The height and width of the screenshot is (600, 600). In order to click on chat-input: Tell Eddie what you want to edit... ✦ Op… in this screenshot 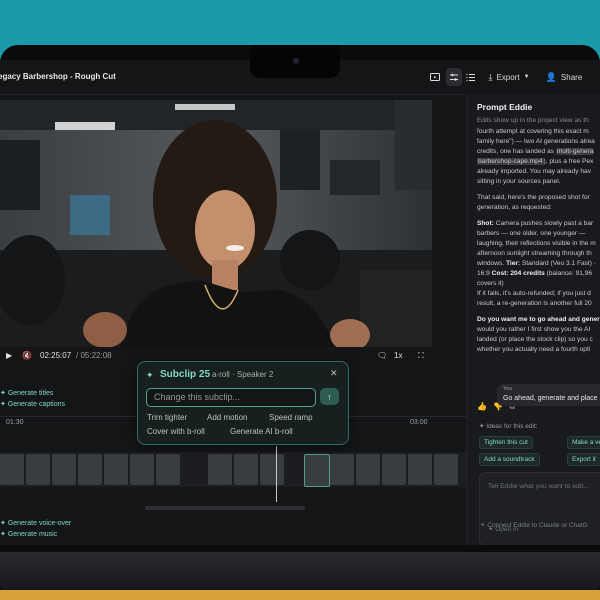, I will do `click(539, 508)`.